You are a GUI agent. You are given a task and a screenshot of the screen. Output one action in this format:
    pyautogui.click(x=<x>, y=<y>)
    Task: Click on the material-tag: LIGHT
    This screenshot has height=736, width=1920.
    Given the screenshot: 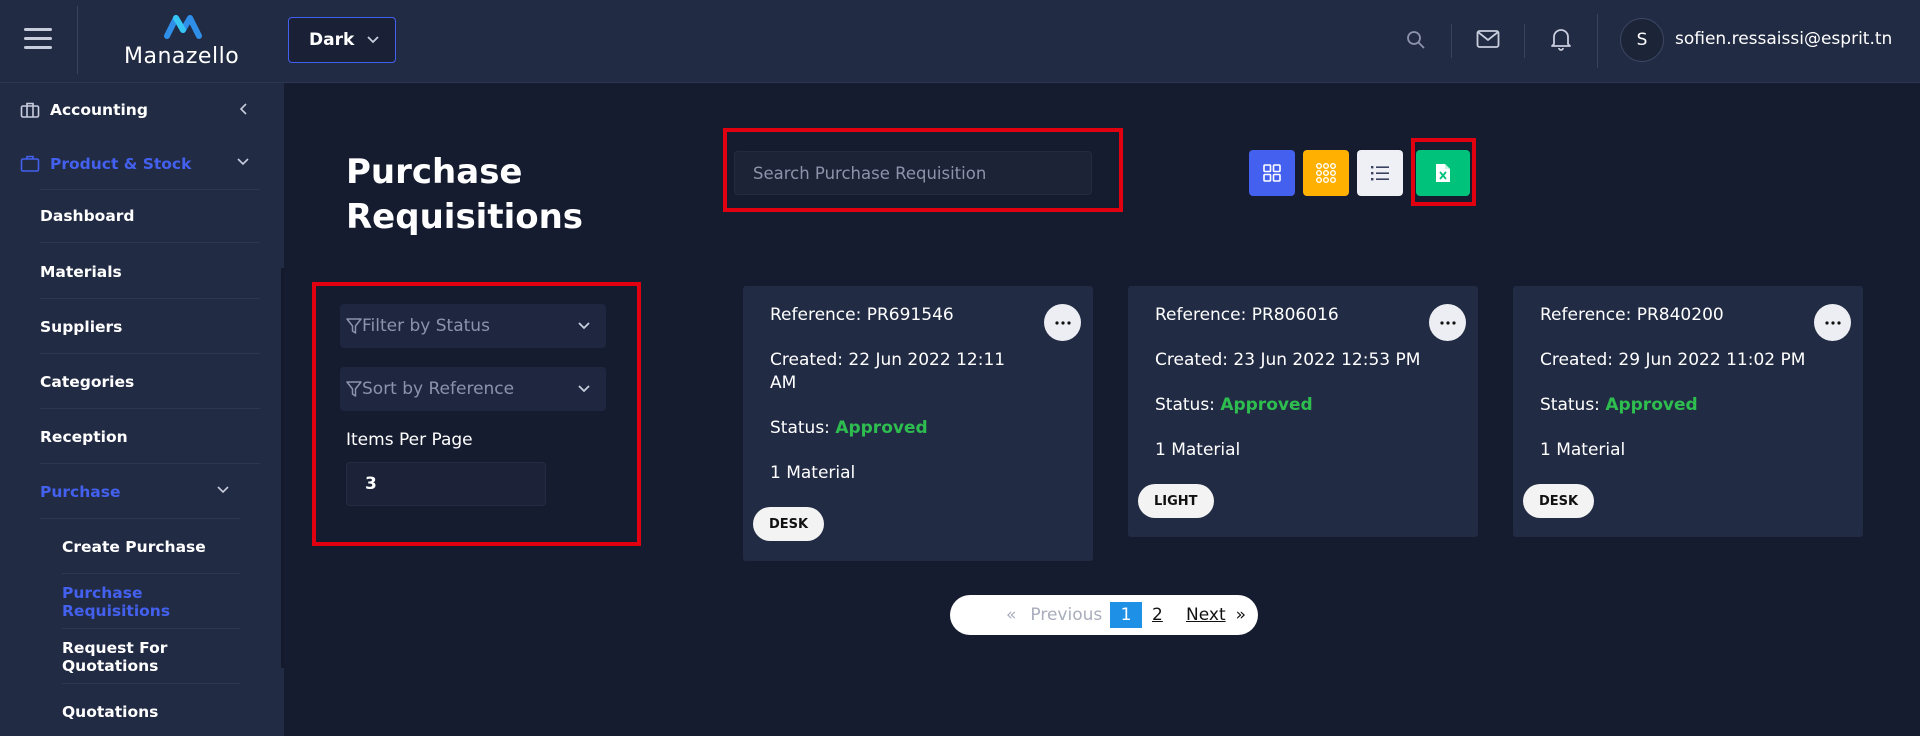 What is the action you would take?
    pyautogui.click(x=1176, y=501)
    